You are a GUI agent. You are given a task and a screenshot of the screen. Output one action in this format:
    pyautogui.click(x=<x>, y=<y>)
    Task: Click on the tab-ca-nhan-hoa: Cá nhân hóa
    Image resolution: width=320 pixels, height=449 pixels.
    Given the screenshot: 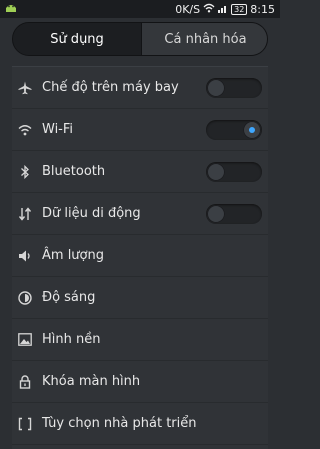 What is the action you would take?
    pyautogui.click(x=204, y=39)
    